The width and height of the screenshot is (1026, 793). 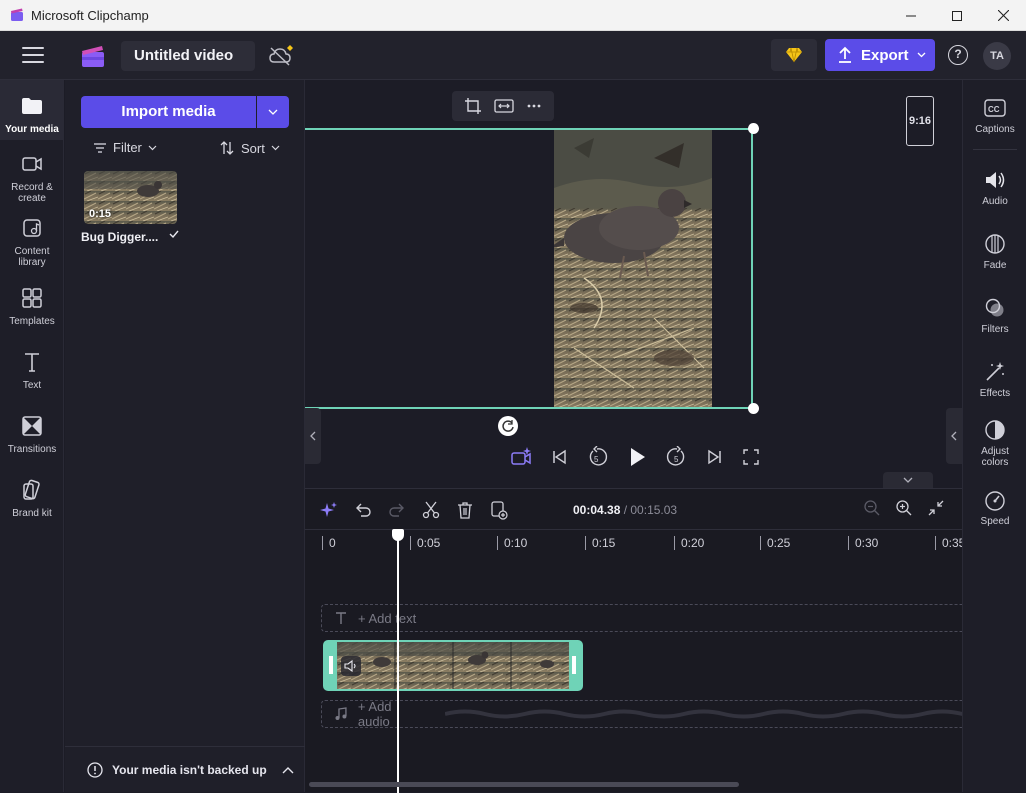 What do you see at coordinates (872, 508) in the screenshot?
I see `zoom-out-icon` at bounding box center [872, 508].